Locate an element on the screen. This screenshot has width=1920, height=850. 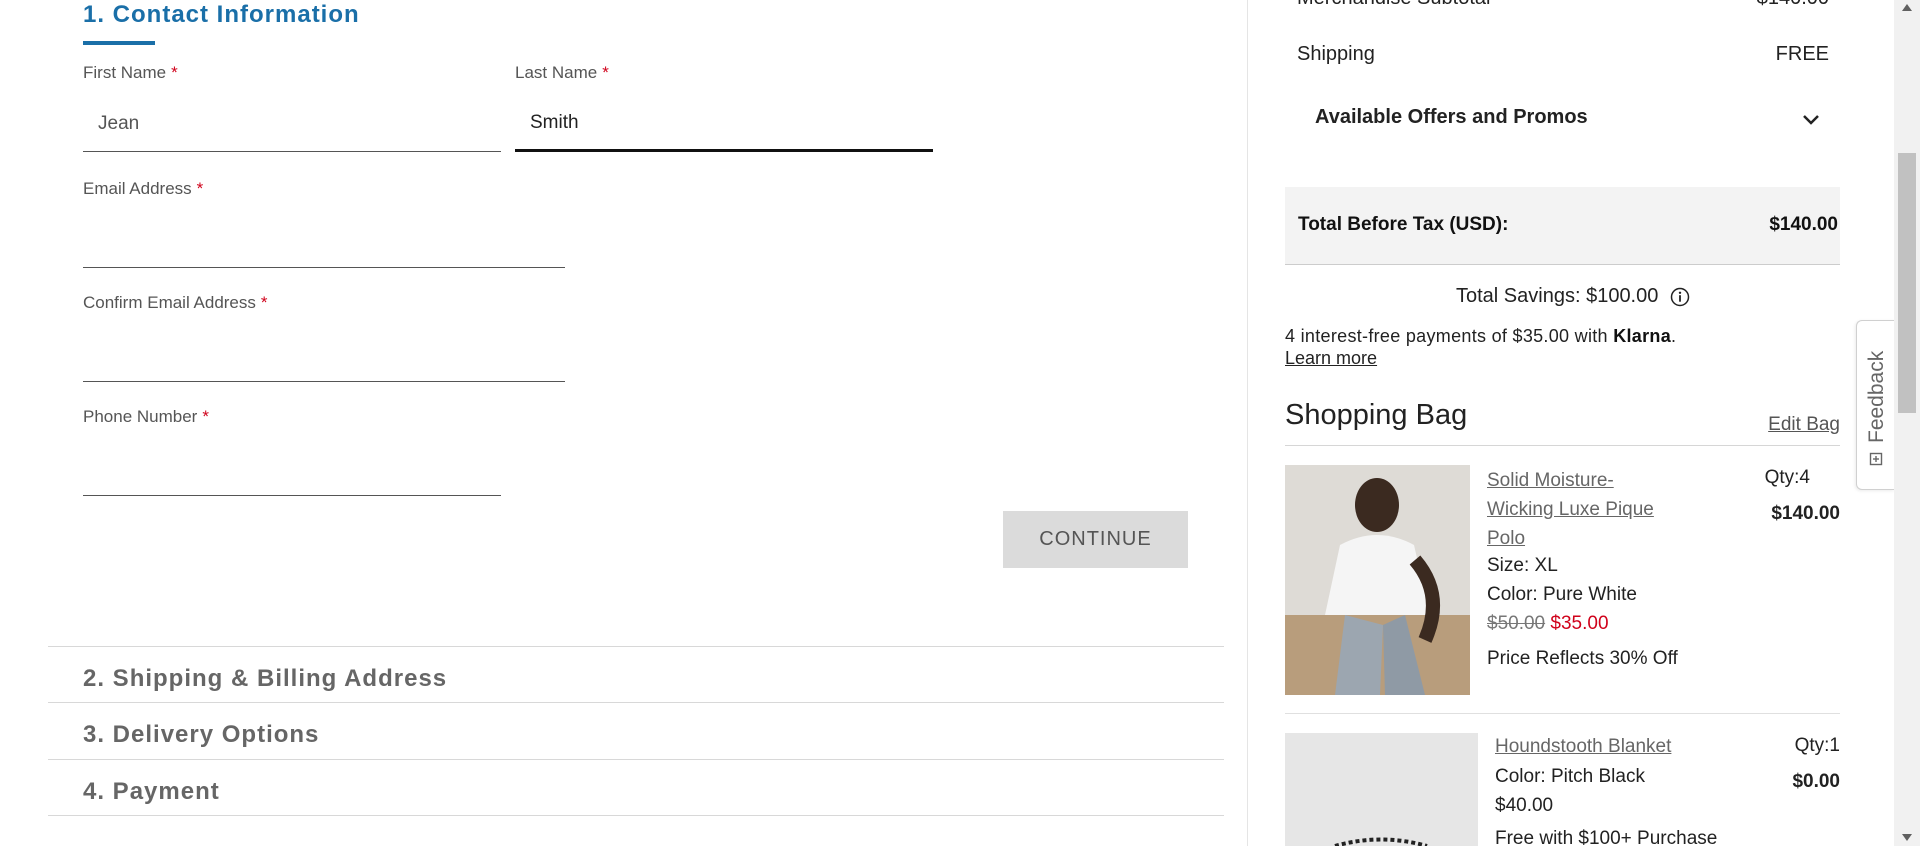
sale-price: $35.00 is located at coordinates (1579, 623).